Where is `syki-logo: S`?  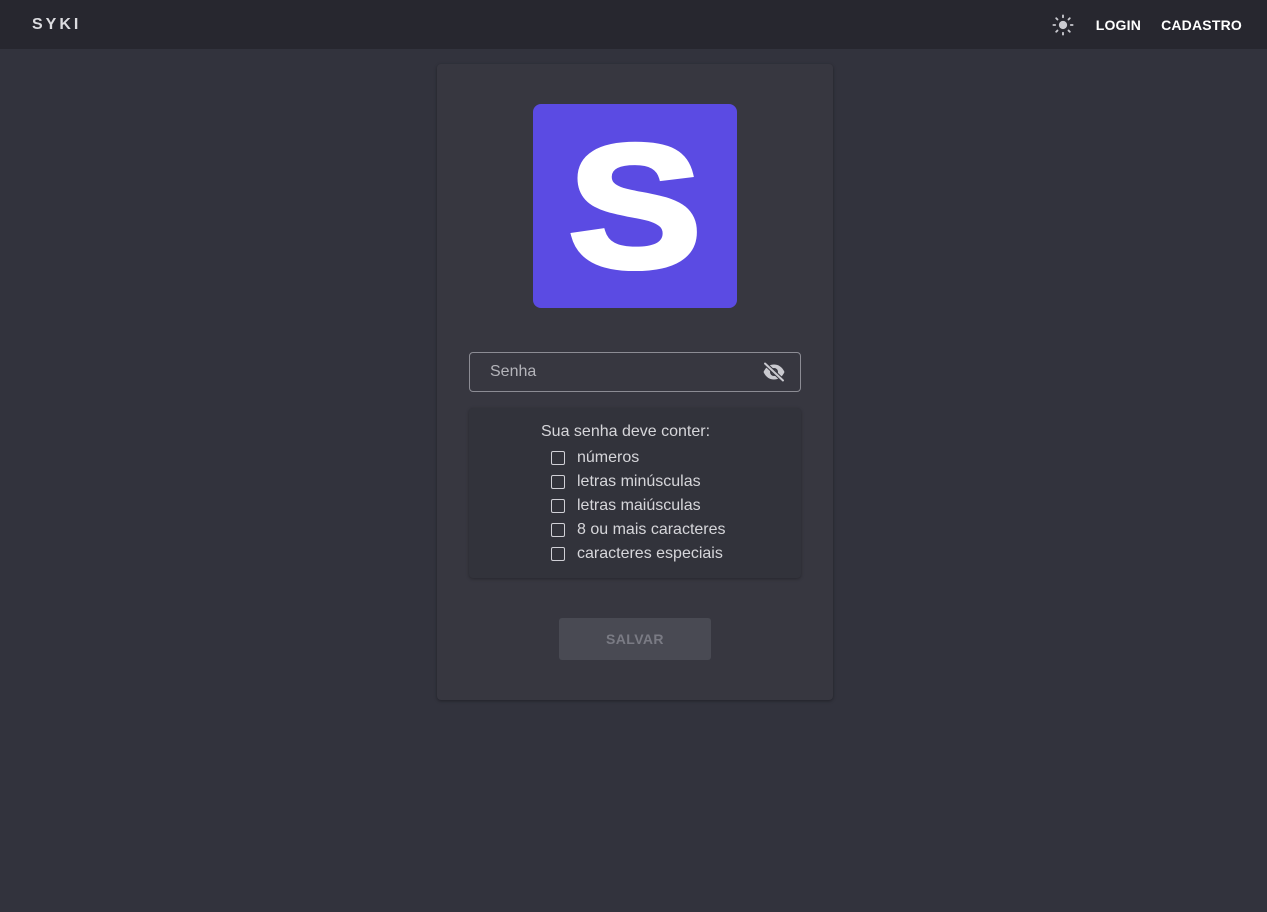
syki-logo: S is located at coordinates (635, 206).